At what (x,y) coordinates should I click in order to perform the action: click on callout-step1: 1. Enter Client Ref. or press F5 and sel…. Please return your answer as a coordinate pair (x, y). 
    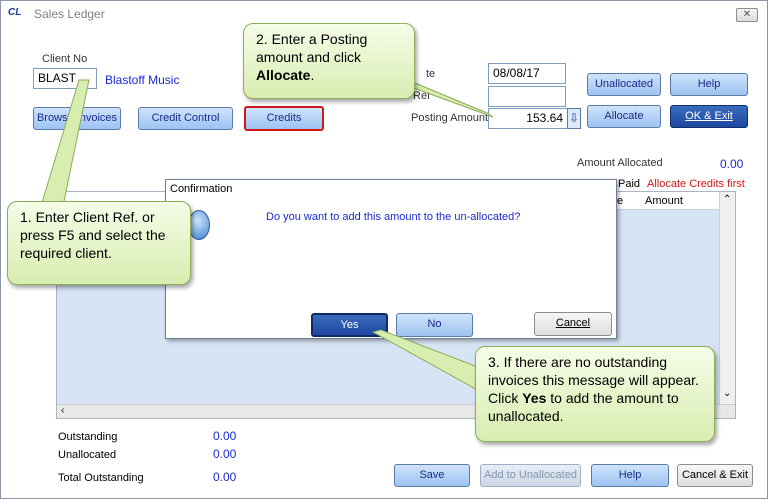
    Looking at the image, I should click on (99, 243).